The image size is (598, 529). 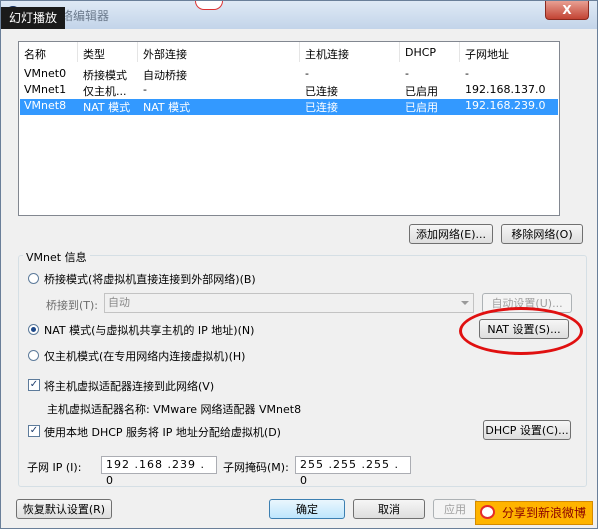 What do you see at coordinates (167, 107) in the screenshot?
I see `cell-external: NAT 模式` at bounding box center [167, 107].